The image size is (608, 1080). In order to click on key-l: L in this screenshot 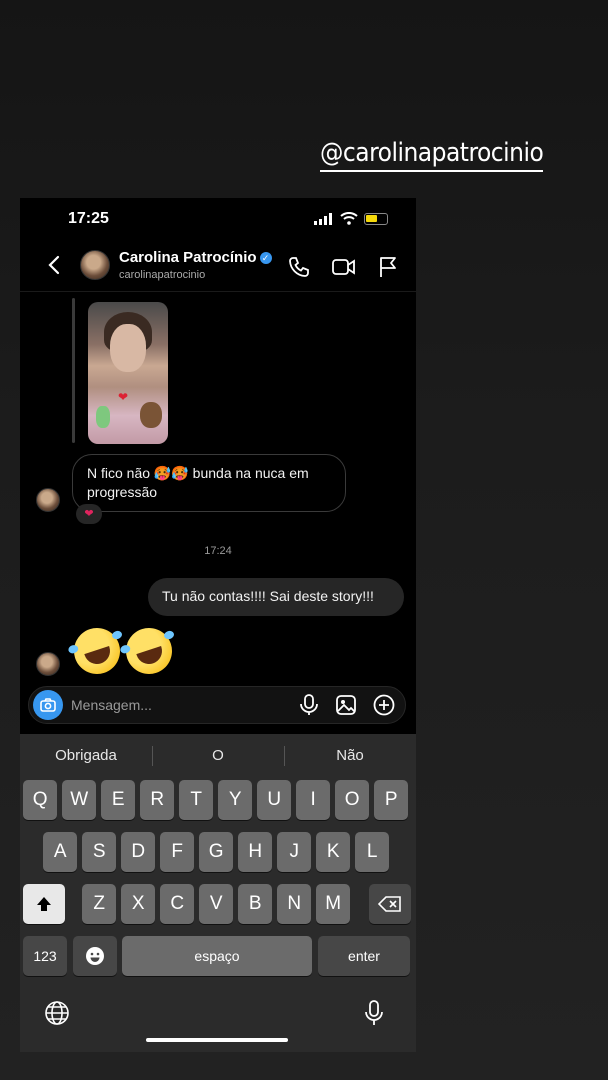, I will do `click(372, 852)`.